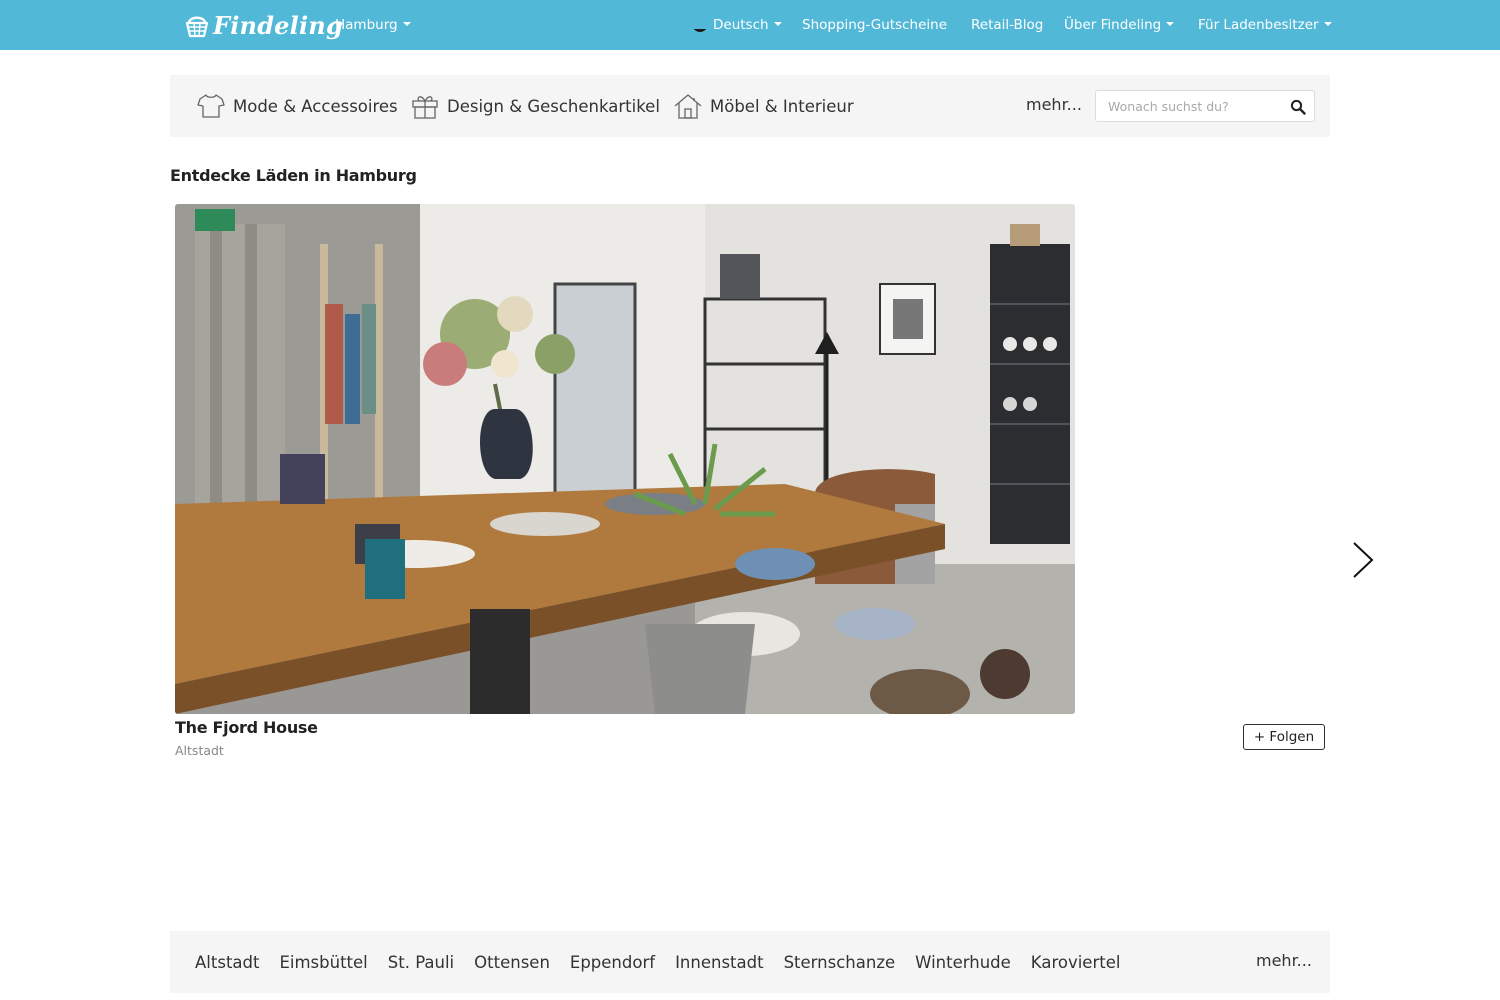  I want to click on search-box, so click(1205, 106).